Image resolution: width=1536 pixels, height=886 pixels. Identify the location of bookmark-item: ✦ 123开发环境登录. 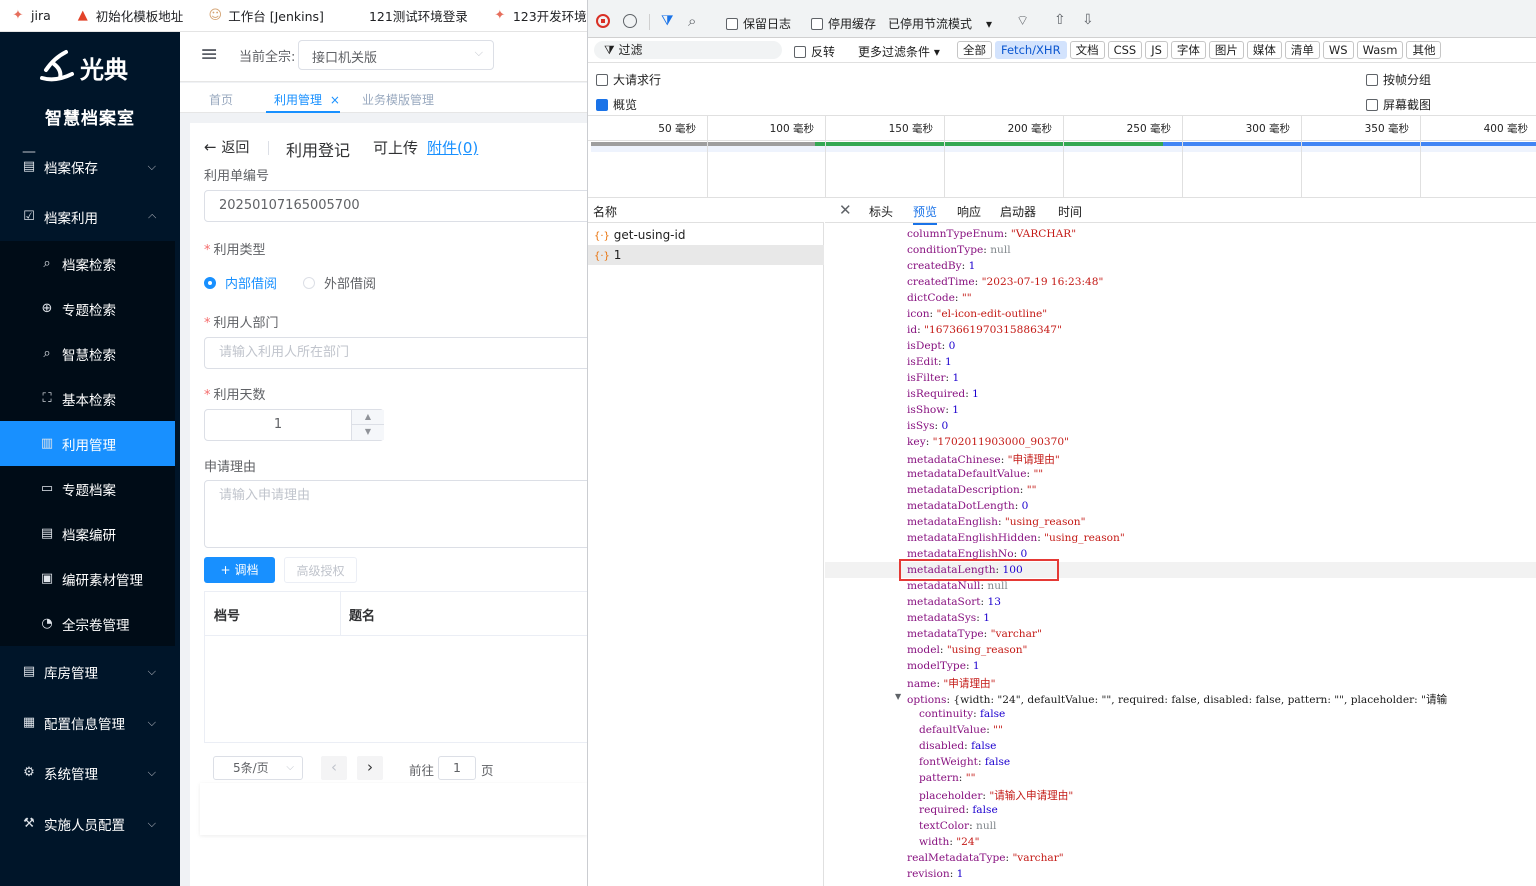
(539, 15).